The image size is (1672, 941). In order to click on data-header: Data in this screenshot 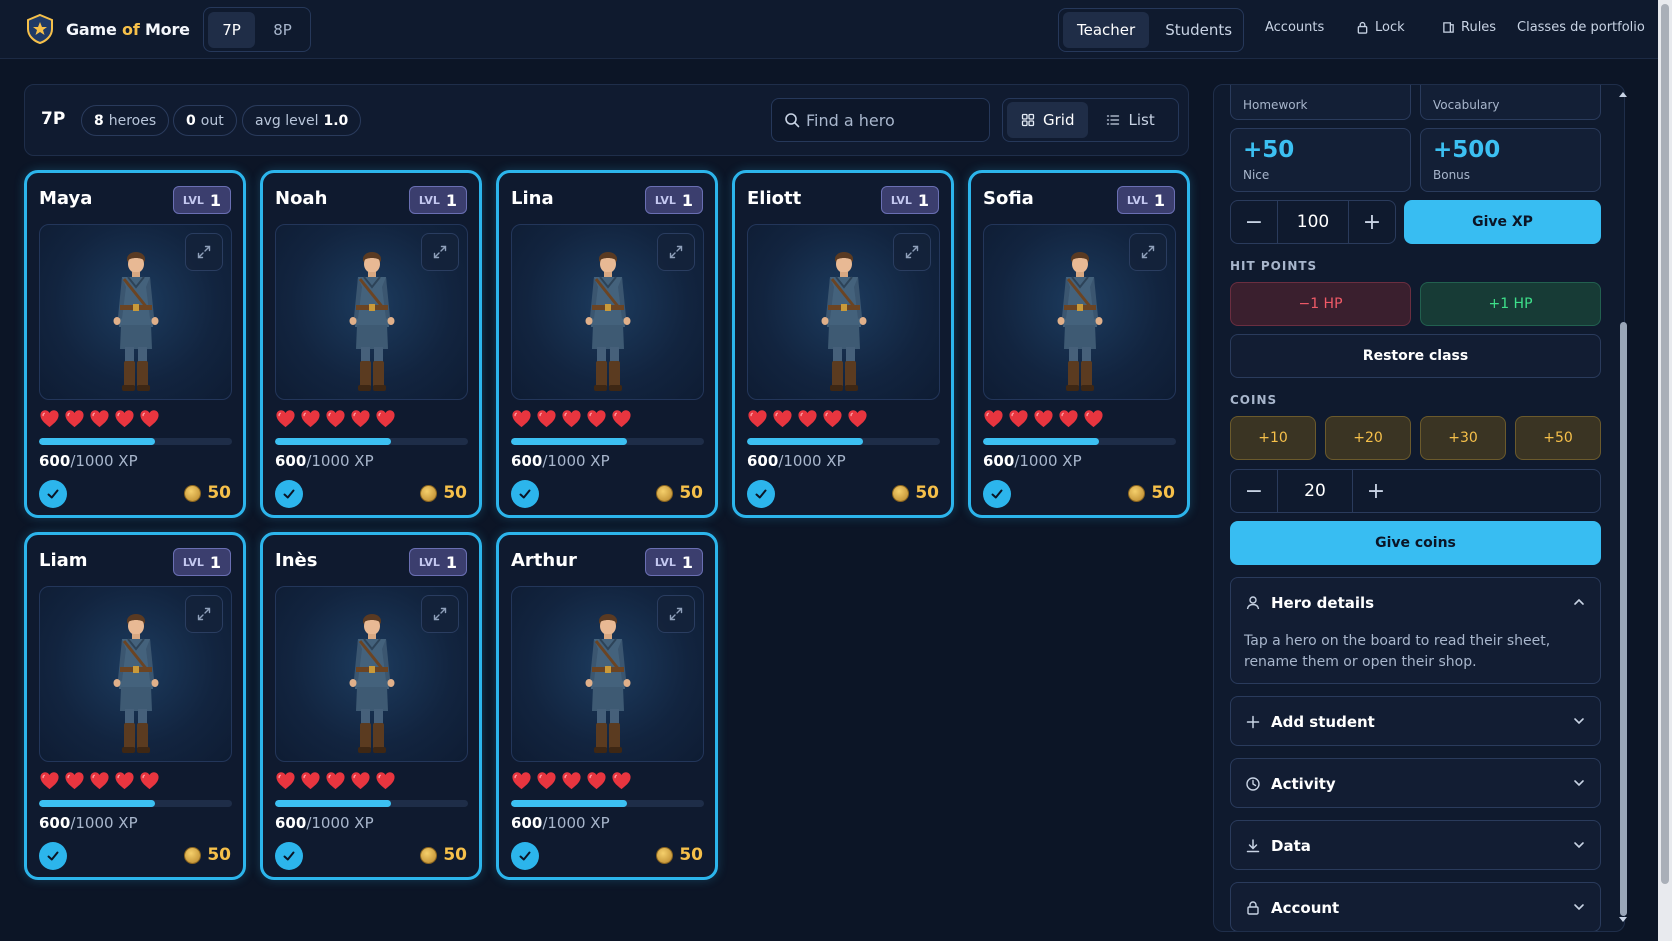, I will do `click(1278, 846)`.